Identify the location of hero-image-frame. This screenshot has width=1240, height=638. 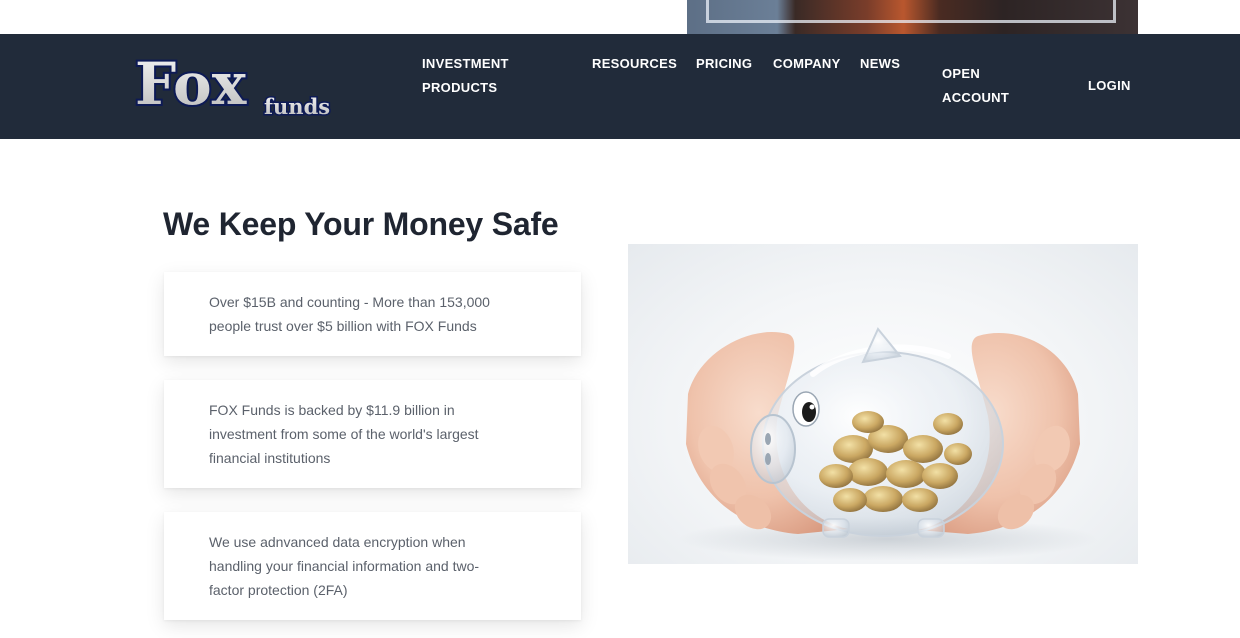
(911, 11).